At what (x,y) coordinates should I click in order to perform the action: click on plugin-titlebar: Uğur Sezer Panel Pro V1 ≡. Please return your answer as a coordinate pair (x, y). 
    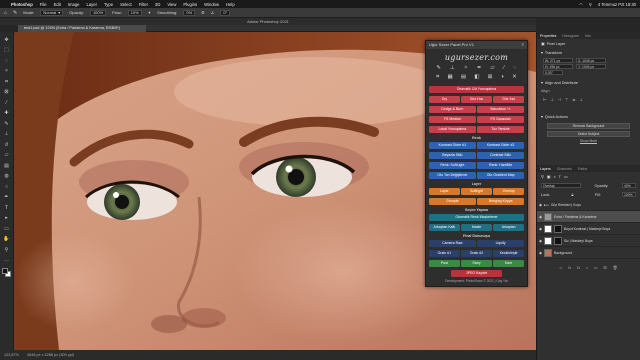
    Looking at the image, I should click on (476, 45).